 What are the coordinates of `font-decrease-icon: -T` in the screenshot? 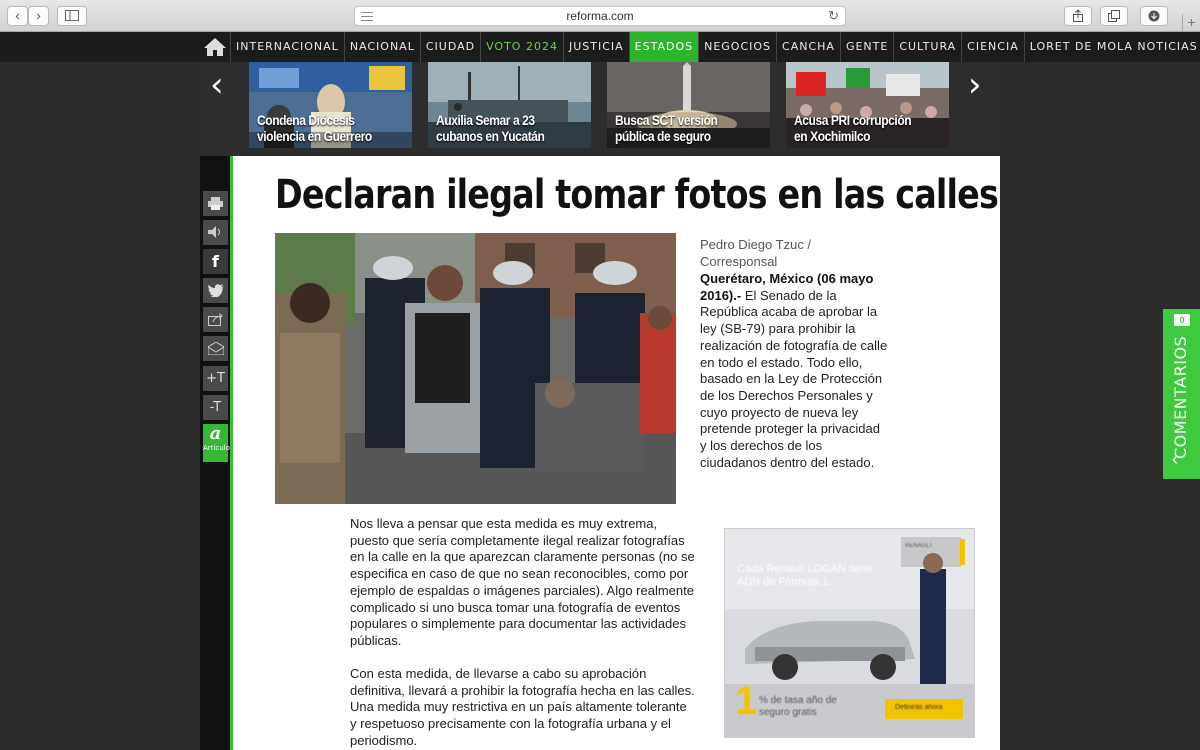 It's located at (215, 407).